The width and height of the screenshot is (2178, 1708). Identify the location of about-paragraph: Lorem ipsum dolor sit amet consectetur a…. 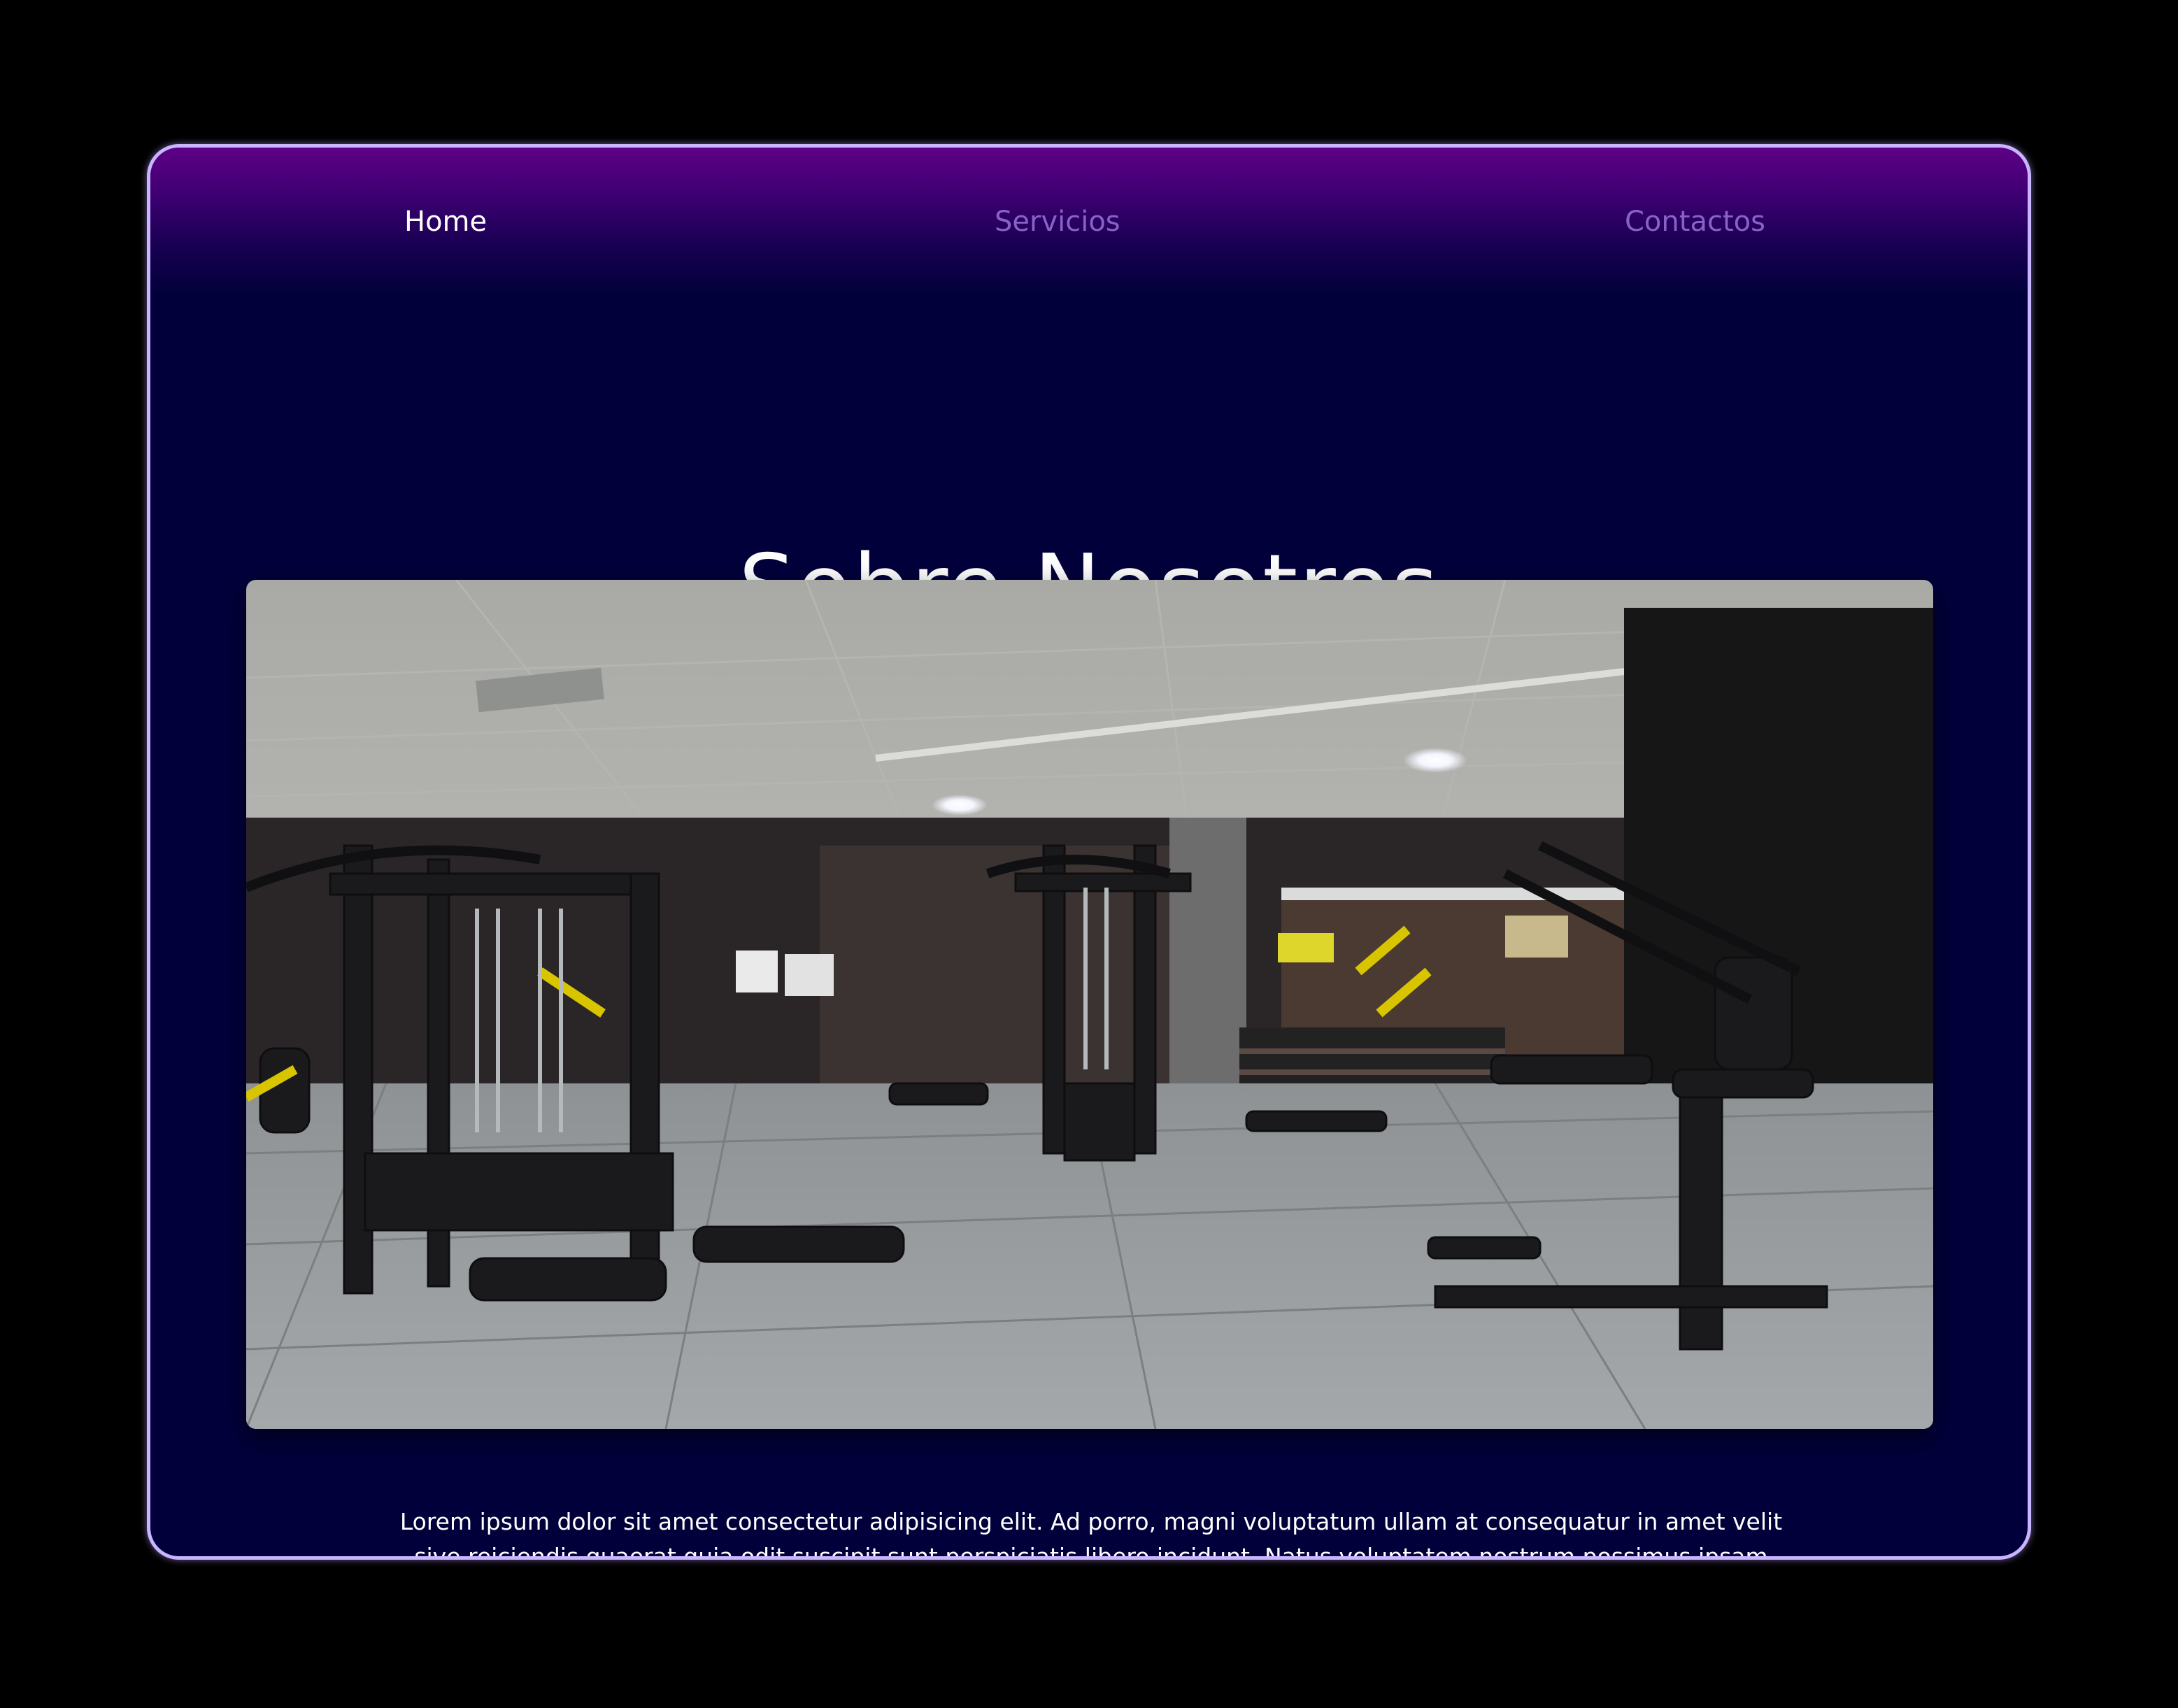
(1091, 1534).